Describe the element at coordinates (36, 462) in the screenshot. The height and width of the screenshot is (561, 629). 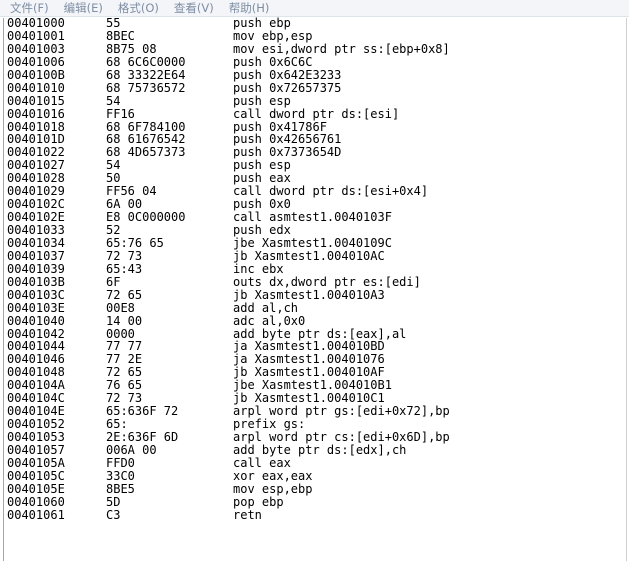
I see `address-cell: 0040105A` at that location.